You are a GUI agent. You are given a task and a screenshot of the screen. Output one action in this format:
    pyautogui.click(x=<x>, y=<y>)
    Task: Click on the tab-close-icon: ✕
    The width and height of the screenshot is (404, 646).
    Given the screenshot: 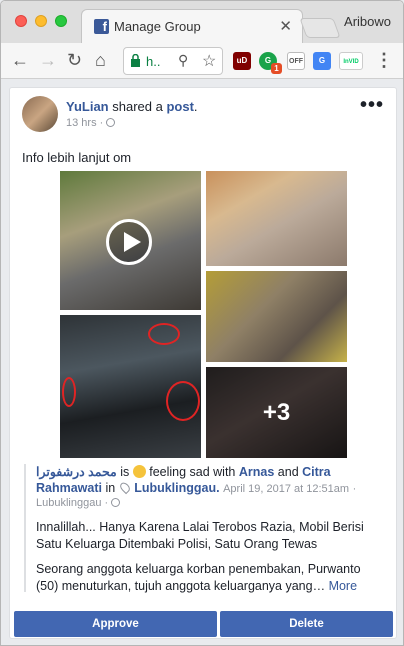 What is the action you would take?
    pyautogui.click(x=285, y=26)
    